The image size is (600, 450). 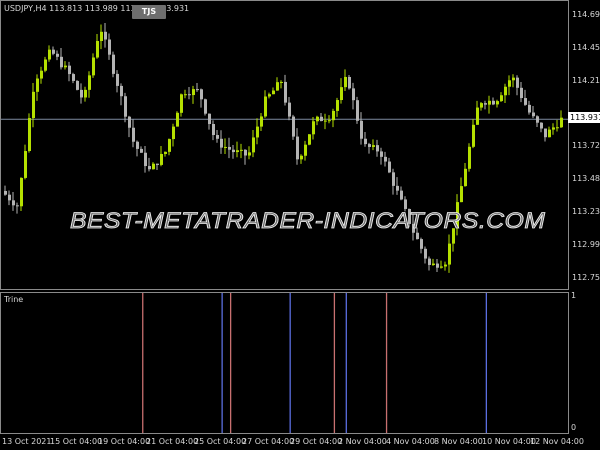 What do you see at coordinates (586, 80) in the screenshot?
I see `price-tick-label: 114.210` at bounding box center [586, 80].